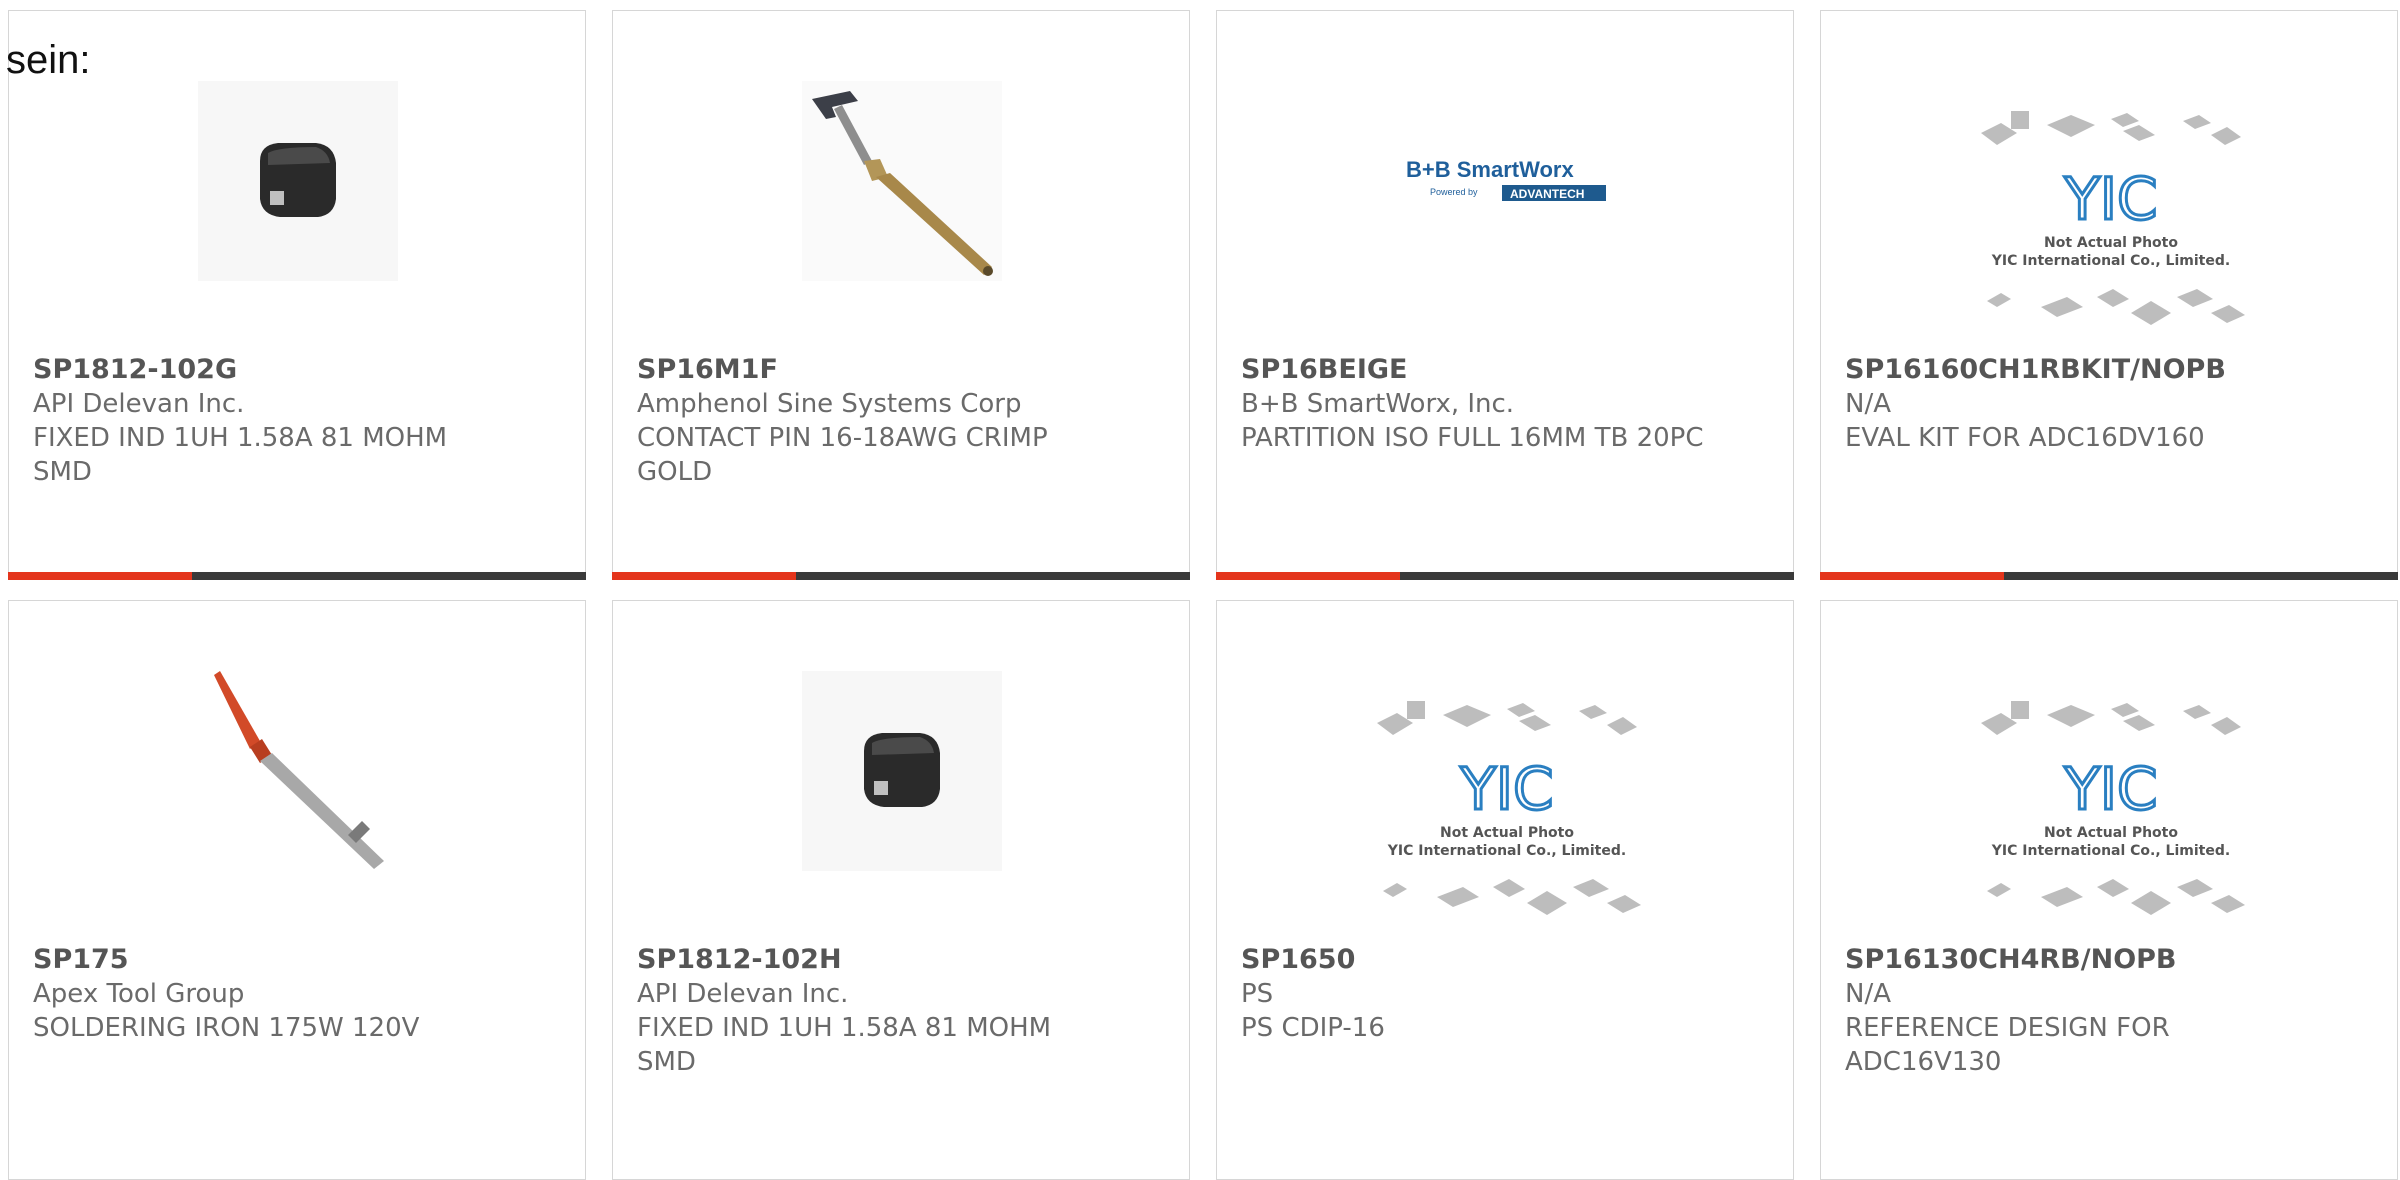  Describe the element at coordinates (877, 960) in the screenshot. I see `part-number: SP1812-102H` at that location.